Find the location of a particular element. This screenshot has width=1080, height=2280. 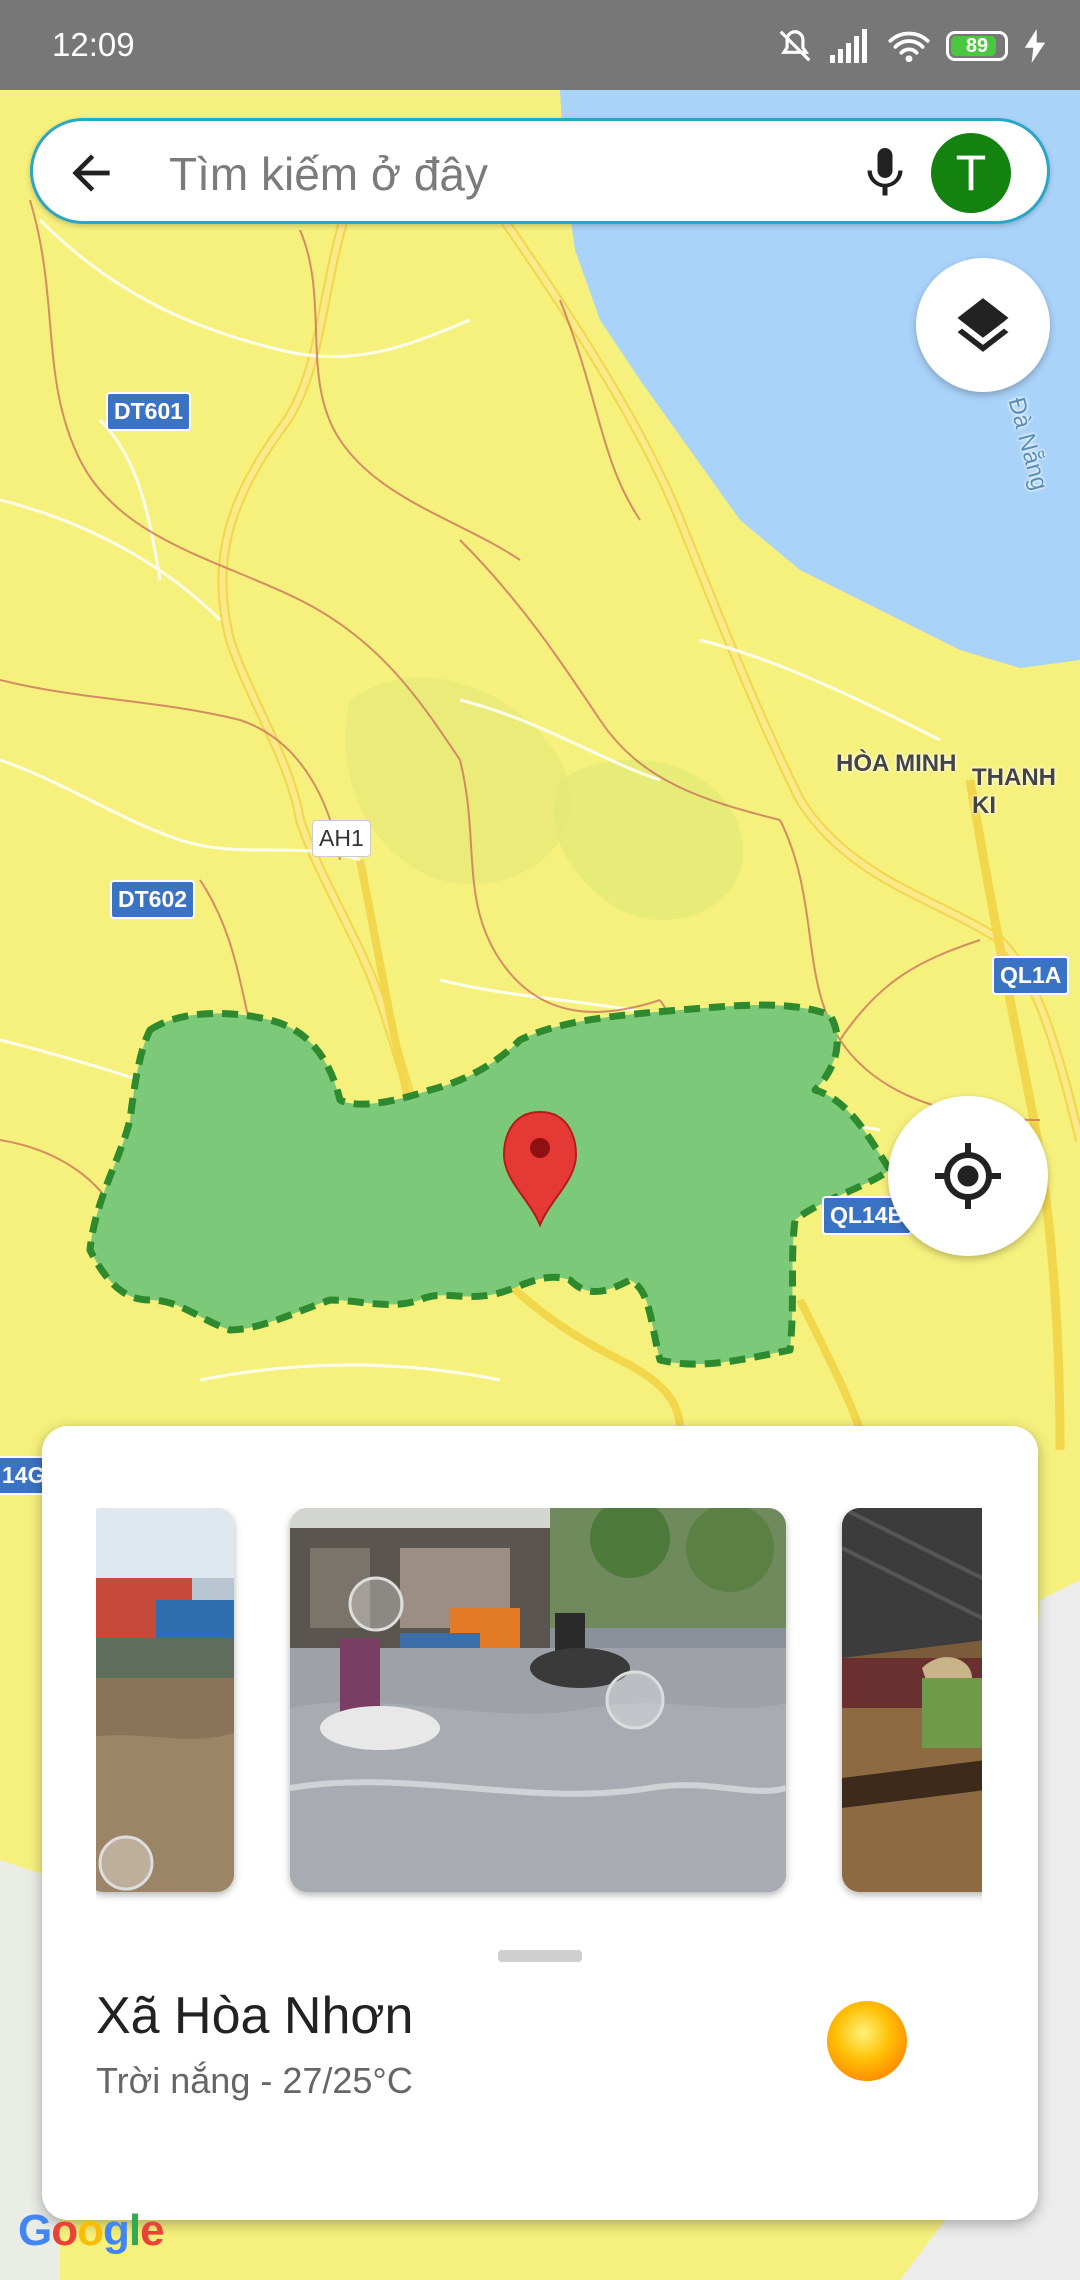

sun-icon is located at coordinates (867, 2041).